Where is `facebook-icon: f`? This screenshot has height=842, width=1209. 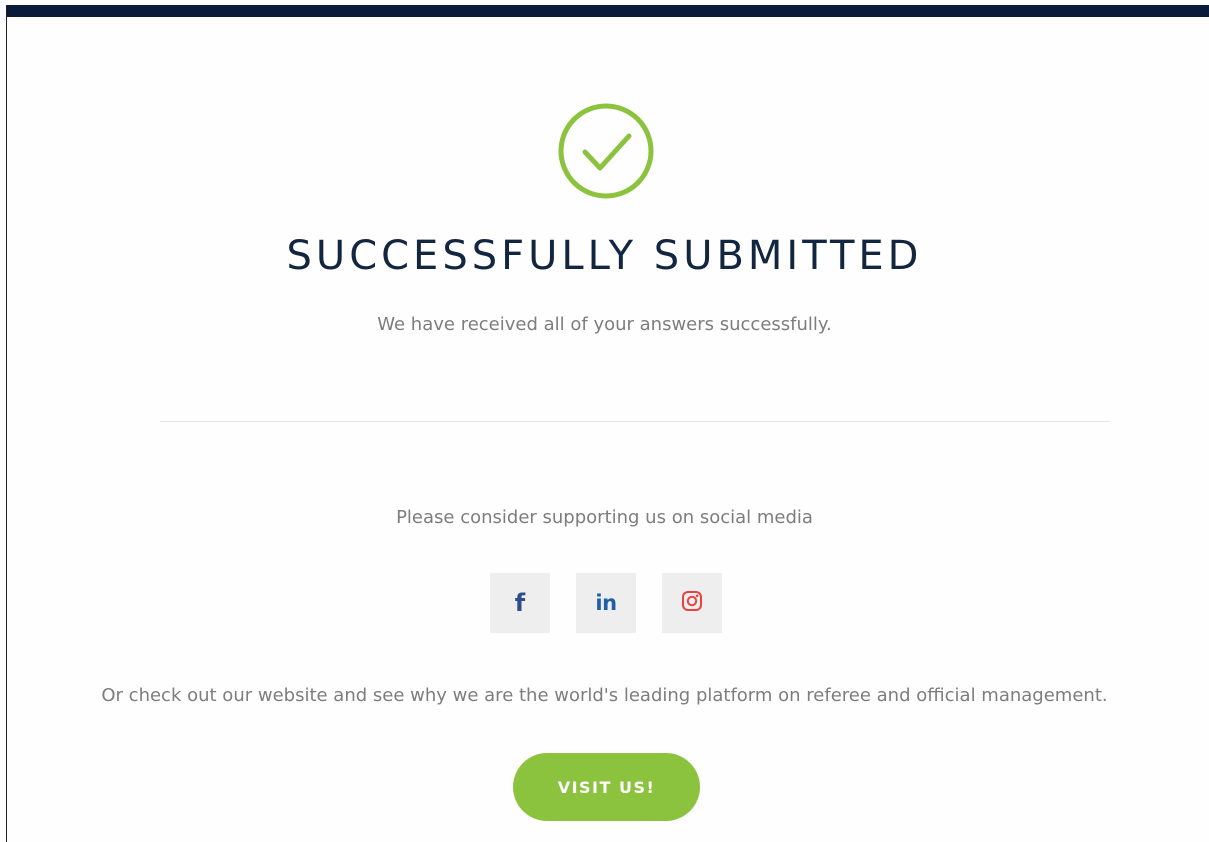
facebook-icon: f is located at coordinates (520, 603).